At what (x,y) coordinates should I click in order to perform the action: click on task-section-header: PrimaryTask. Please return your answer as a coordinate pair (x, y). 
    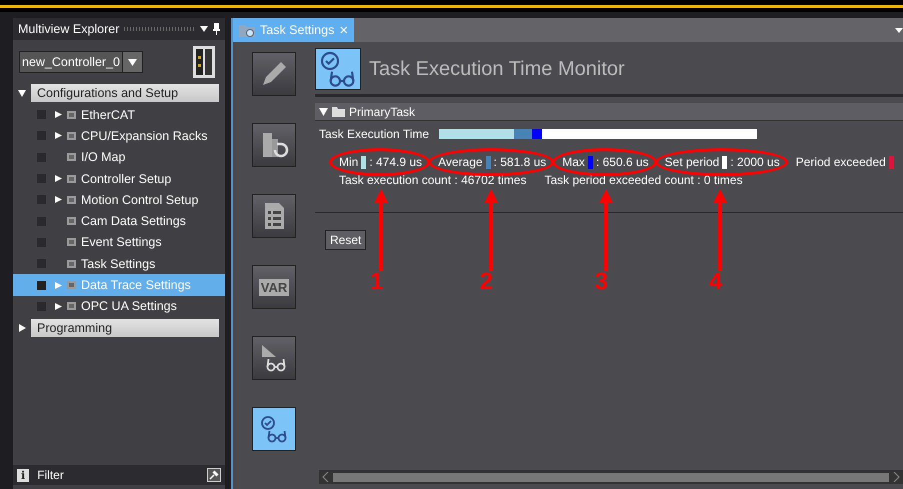
    Looking at the image, I should click on (609, 112).